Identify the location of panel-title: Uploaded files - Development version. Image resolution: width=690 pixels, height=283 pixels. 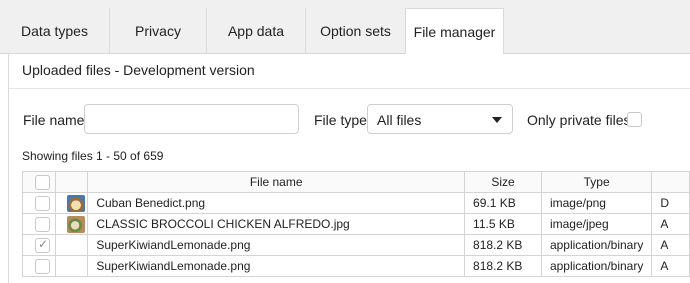
(138, 70).